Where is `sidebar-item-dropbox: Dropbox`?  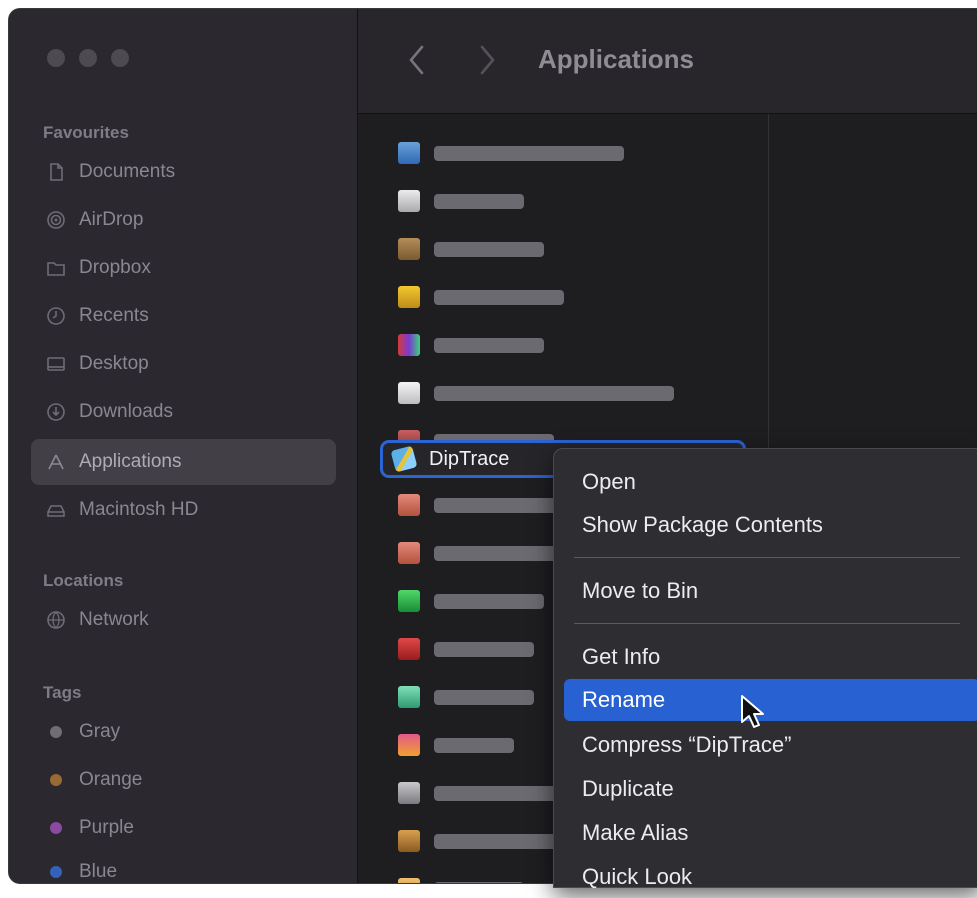 sidebar-item-dropbox: Dropbox is located at coordinates (183, 268).